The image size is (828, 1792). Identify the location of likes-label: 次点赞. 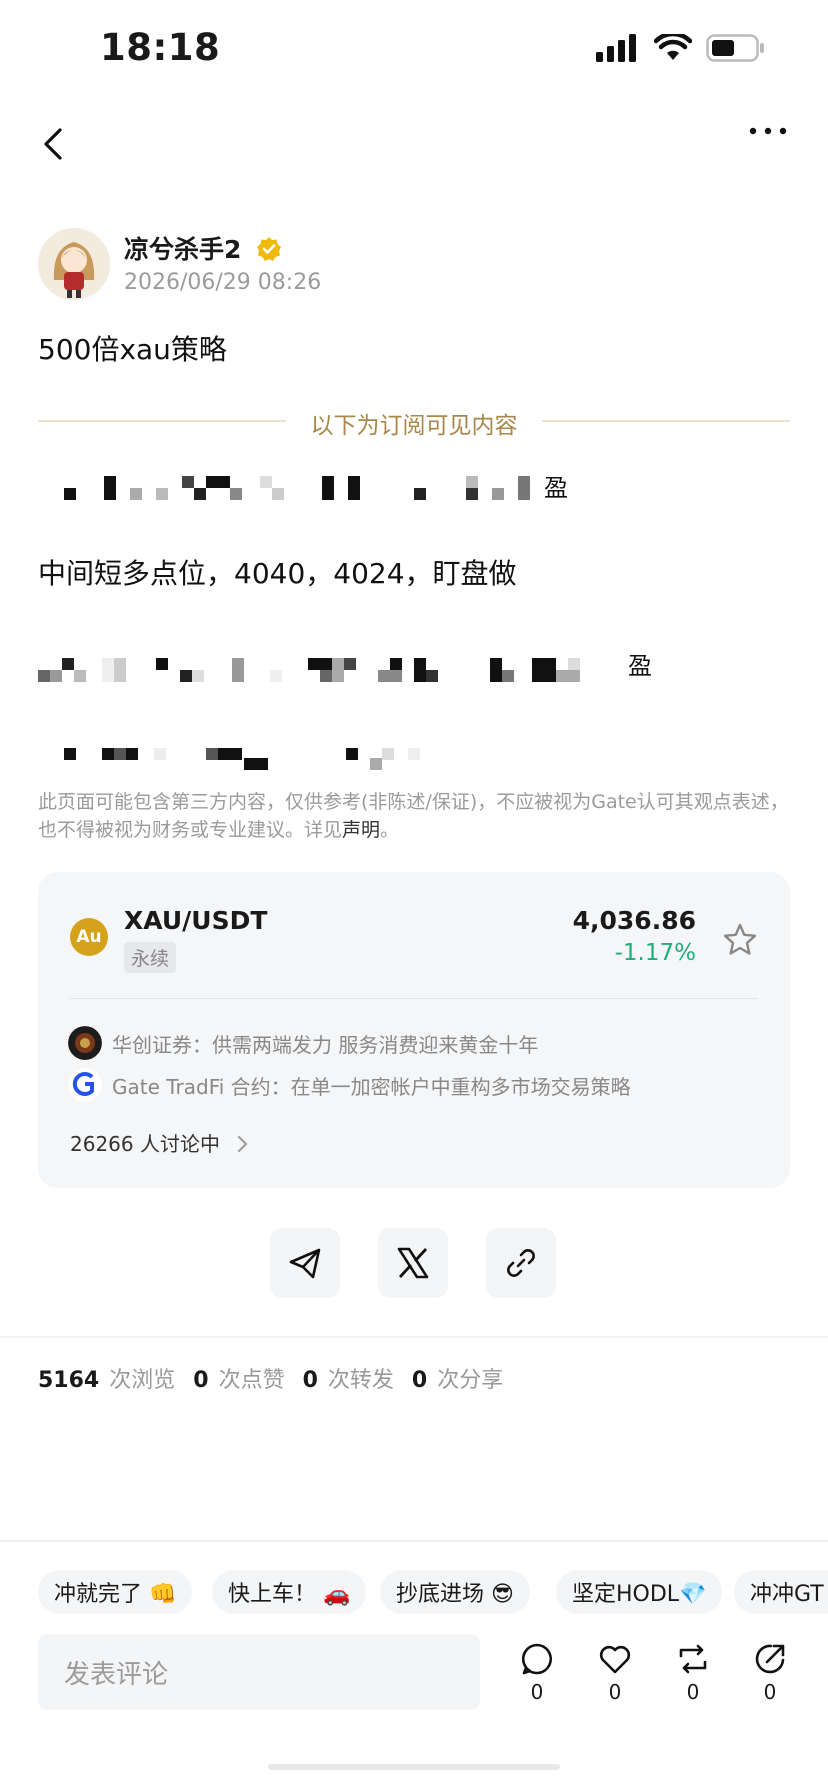
(251, 1380).